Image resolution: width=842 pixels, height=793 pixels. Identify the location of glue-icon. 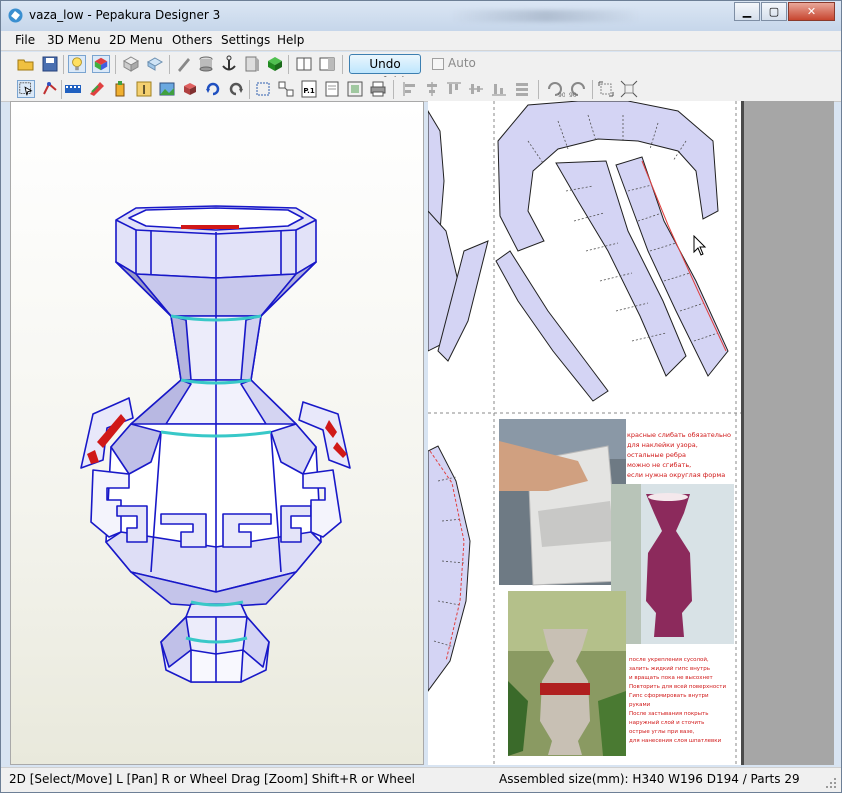
(120, 89).